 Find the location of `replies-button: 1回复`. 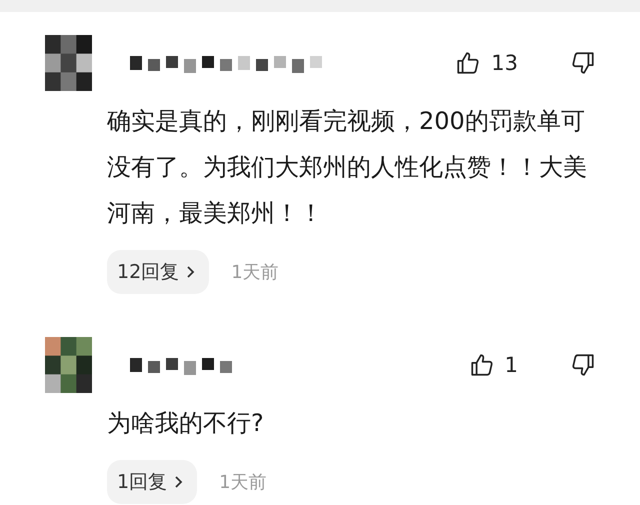

replies-button: 1回复 is located at coordinates (152, 482).